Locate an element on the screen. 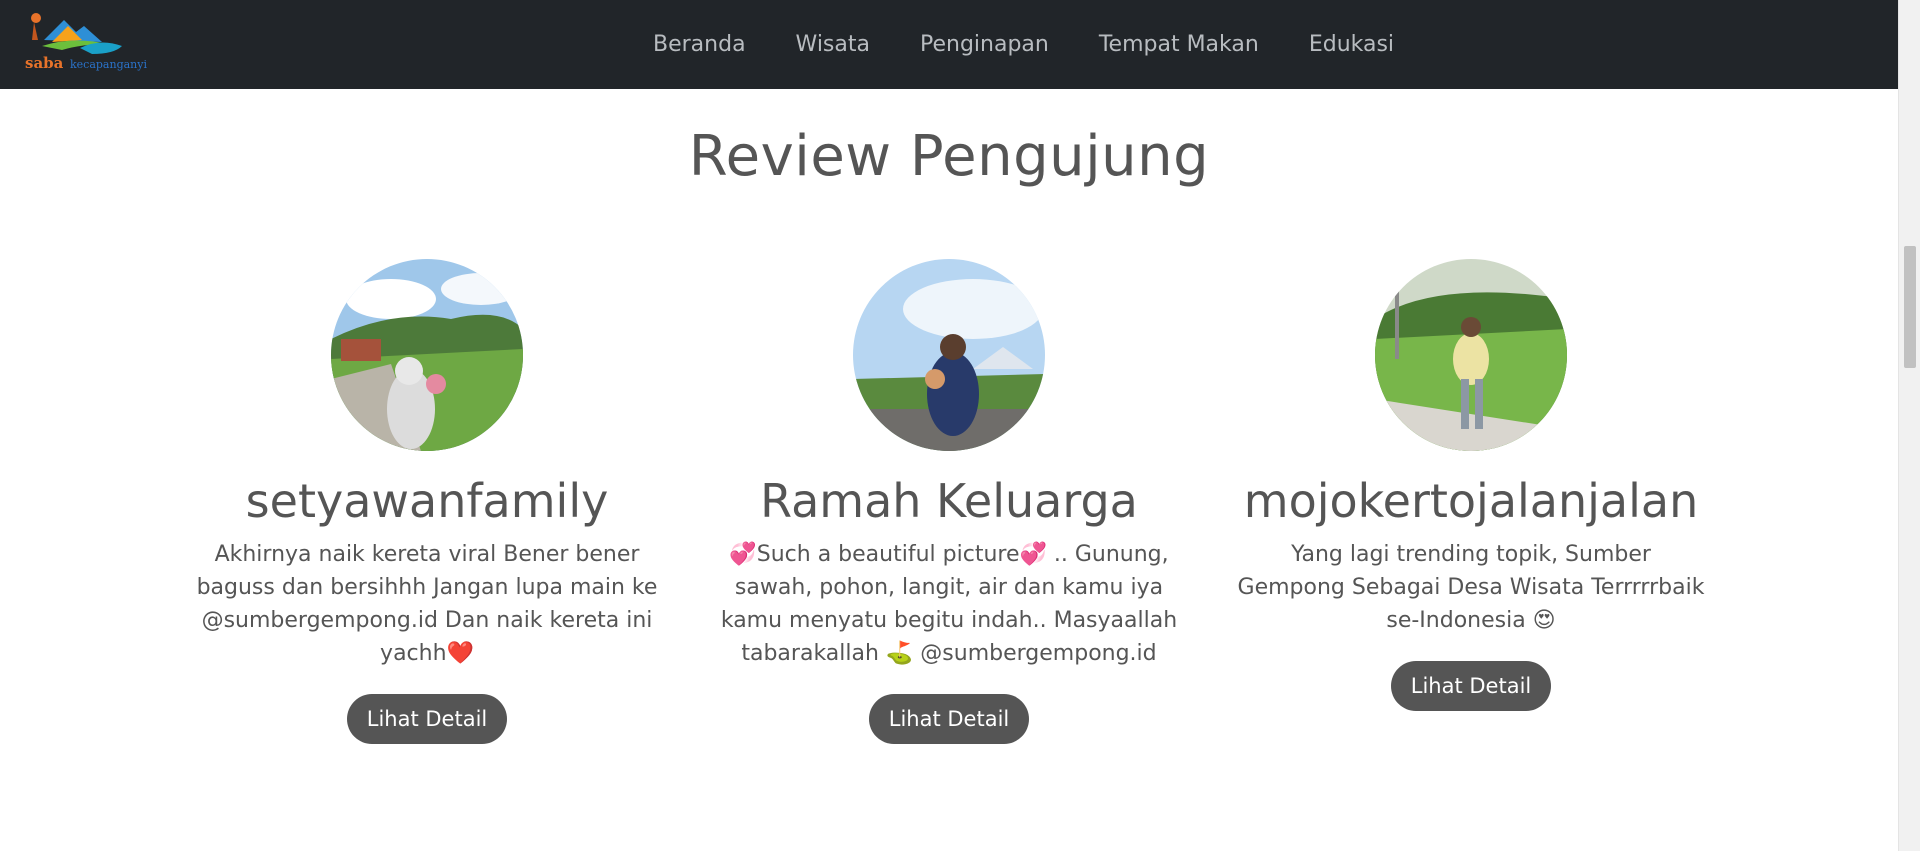  reviewer-name: mojokertojalanjalan is located at coordinates (1471, 501).